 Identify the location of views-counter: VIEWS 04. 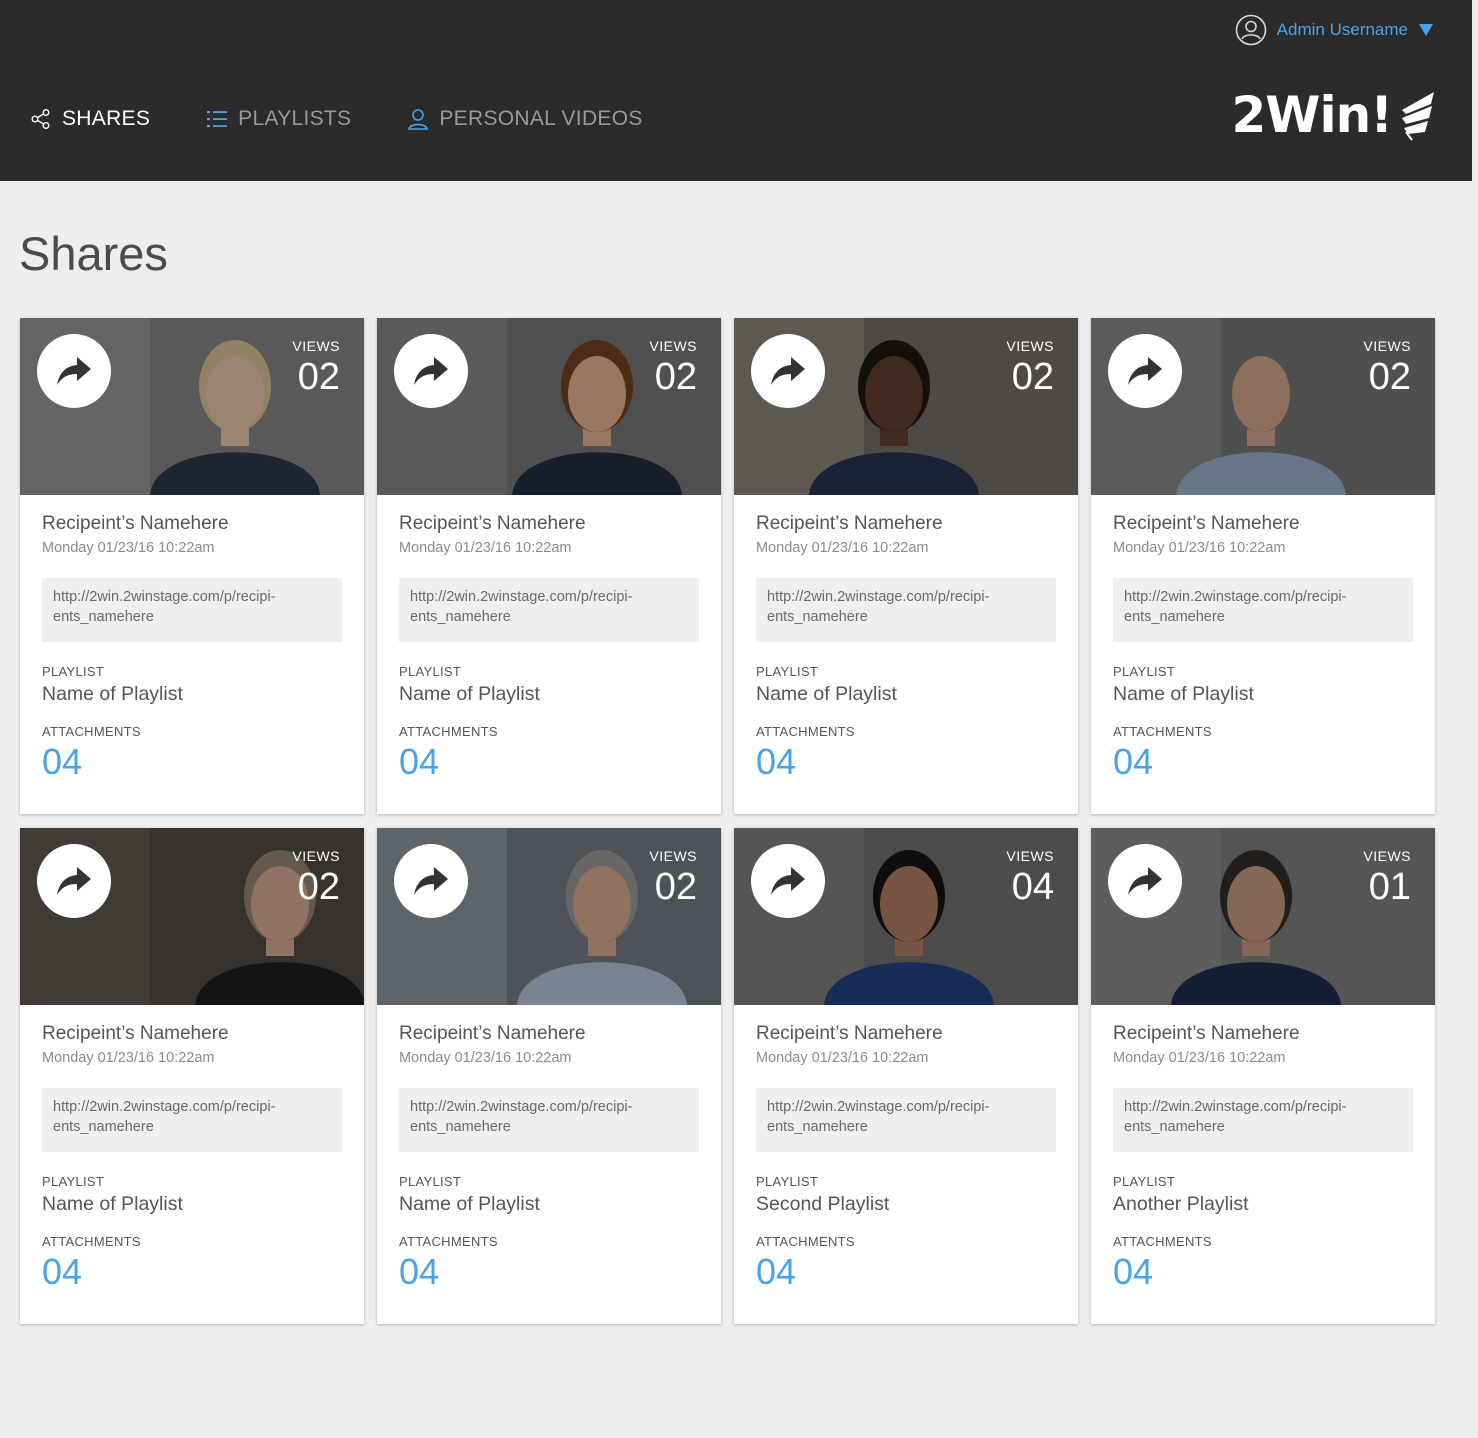
(1030, 878).